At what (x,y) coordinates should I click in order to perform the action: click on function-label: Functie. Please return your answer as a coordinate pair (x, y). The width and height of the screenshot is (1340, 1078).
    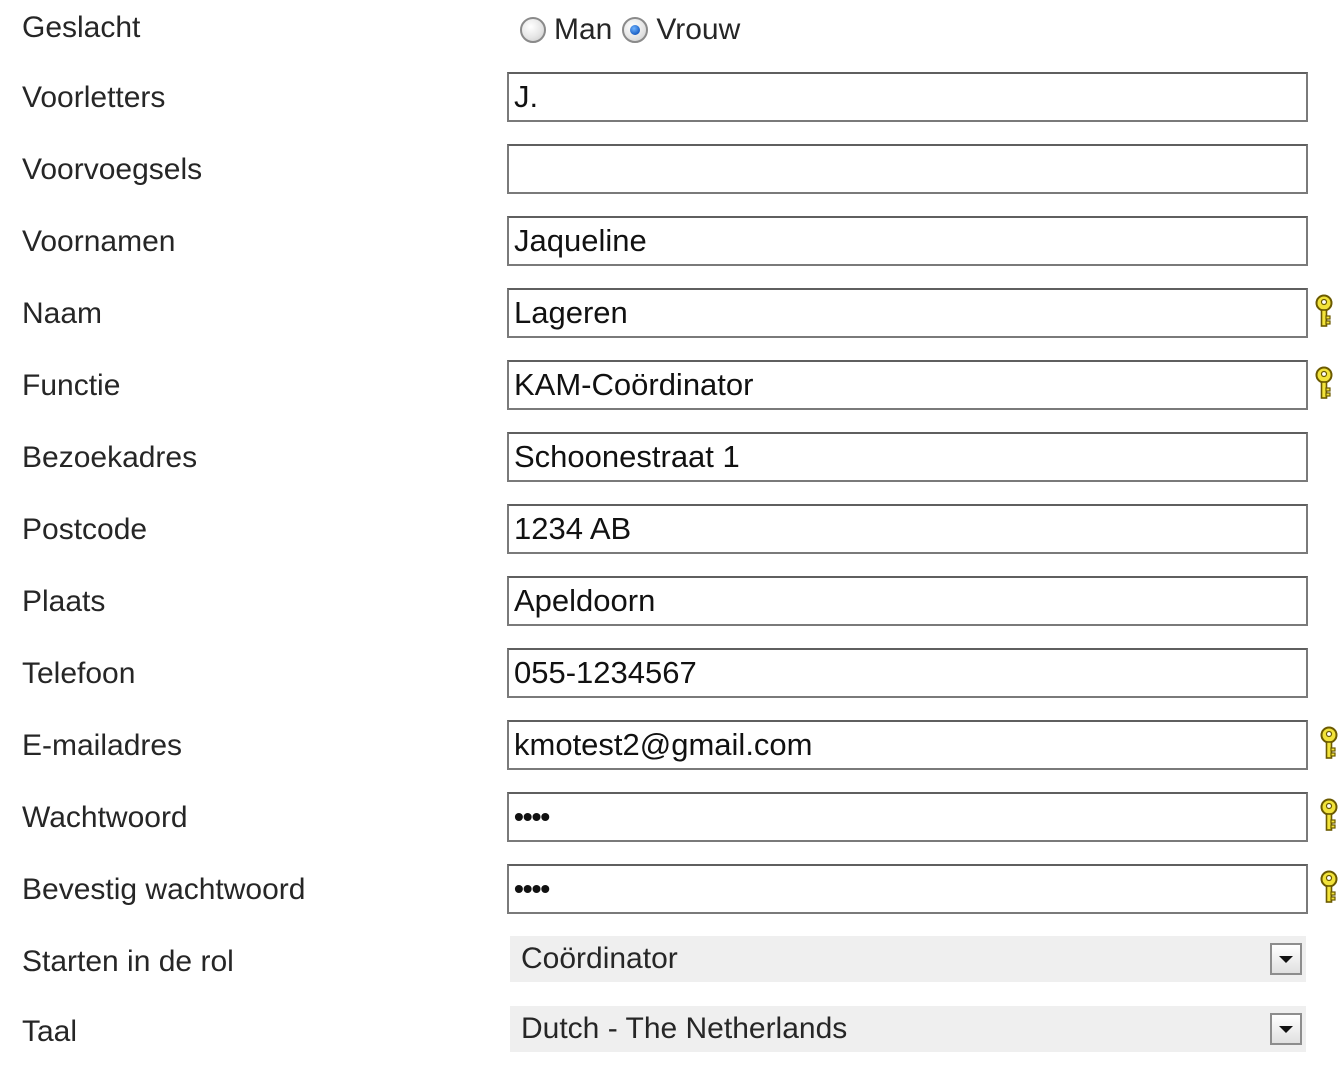
    Looking at the image, I should click on (71, 385).